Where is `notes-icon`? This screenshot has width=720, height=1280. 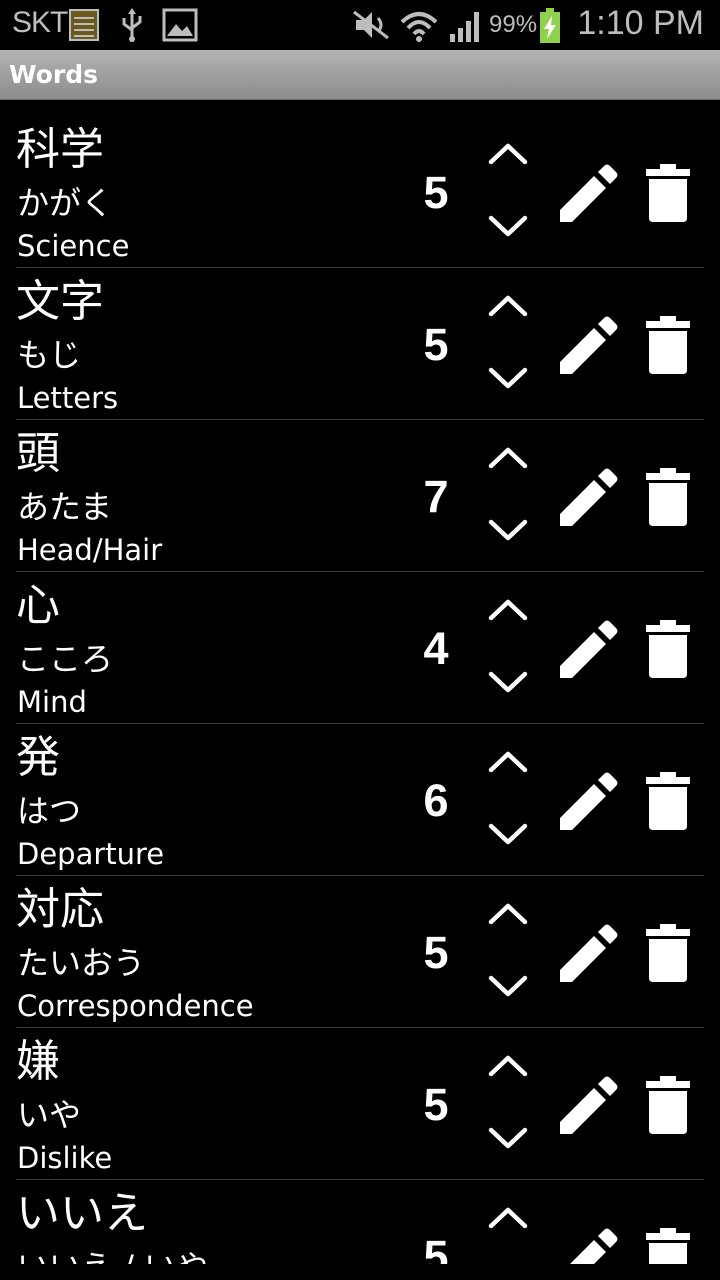 notes-icon is located at coordinates (84, 27).